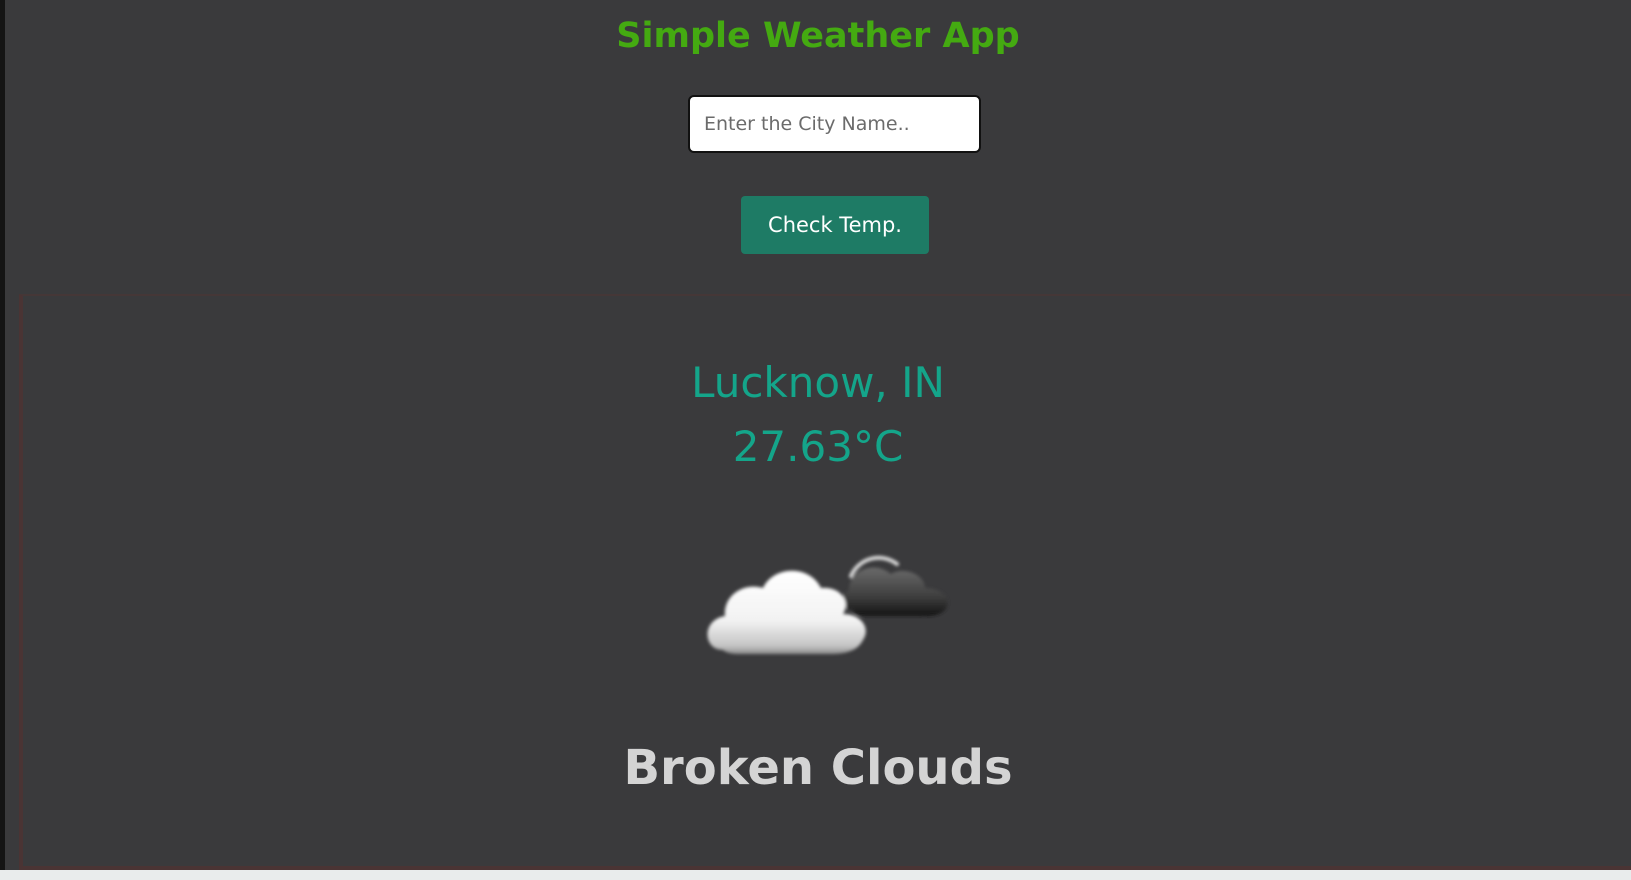 The image size is (1631, 880). I want to click on temperature-value: 27.63°C, so click(818, 446).